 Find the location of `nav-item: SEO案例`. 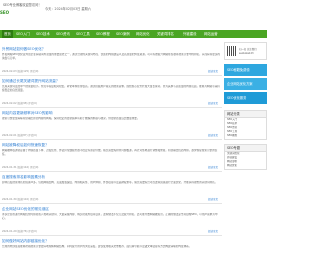

nav-item: SEO案例 is located at coordinates (123, 34).